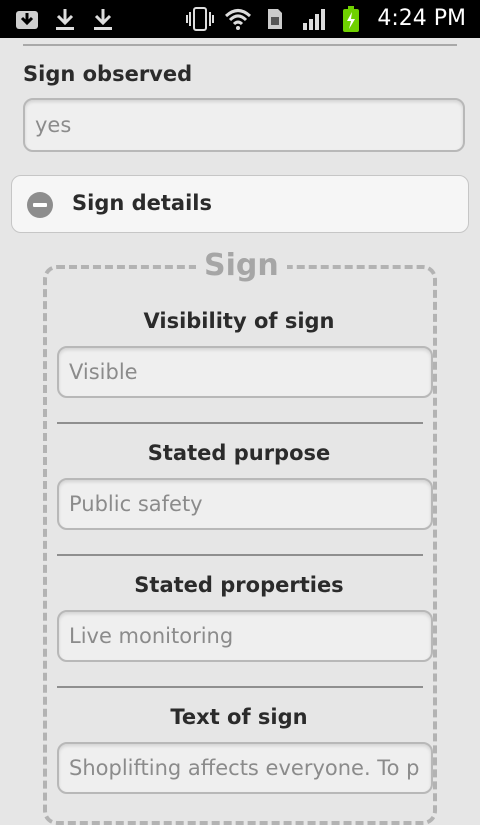  I want to click on stated-purpose-label: Stated purpose, so click(239, 453).